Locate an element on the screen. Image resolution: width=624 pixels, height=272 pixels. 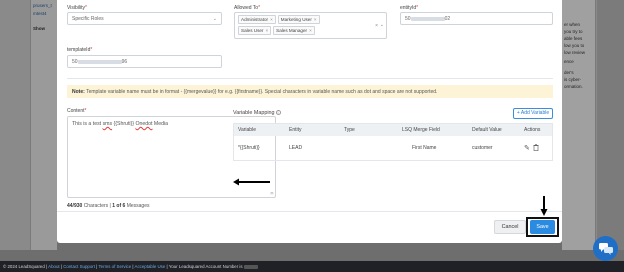
col-type: Type is located at coordinates (349, 130).